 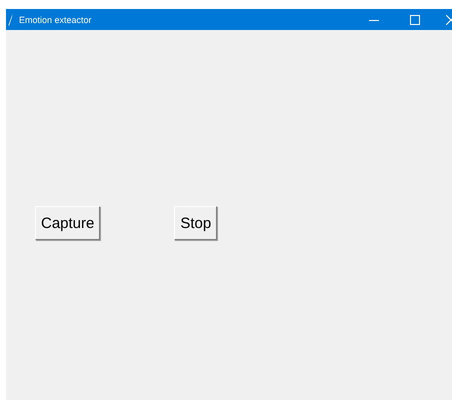 What do you see at coordinates (55, 19) in the screenshot?
I see `window-title: Emotion exteactor` at bounding box center [55, 19].